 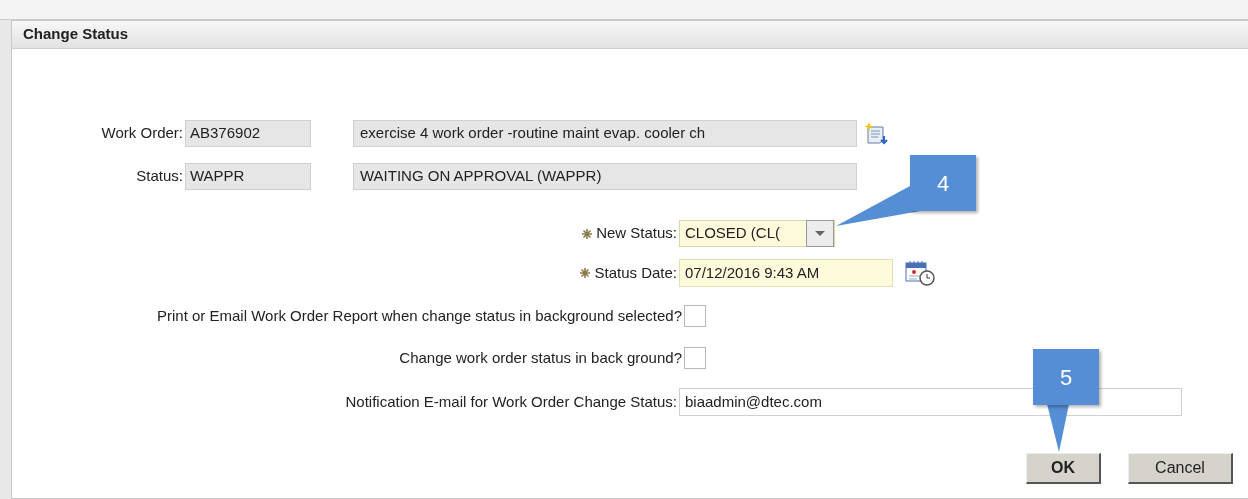 I want to click on field-label: Work Order:, so click(x=142, y=133).